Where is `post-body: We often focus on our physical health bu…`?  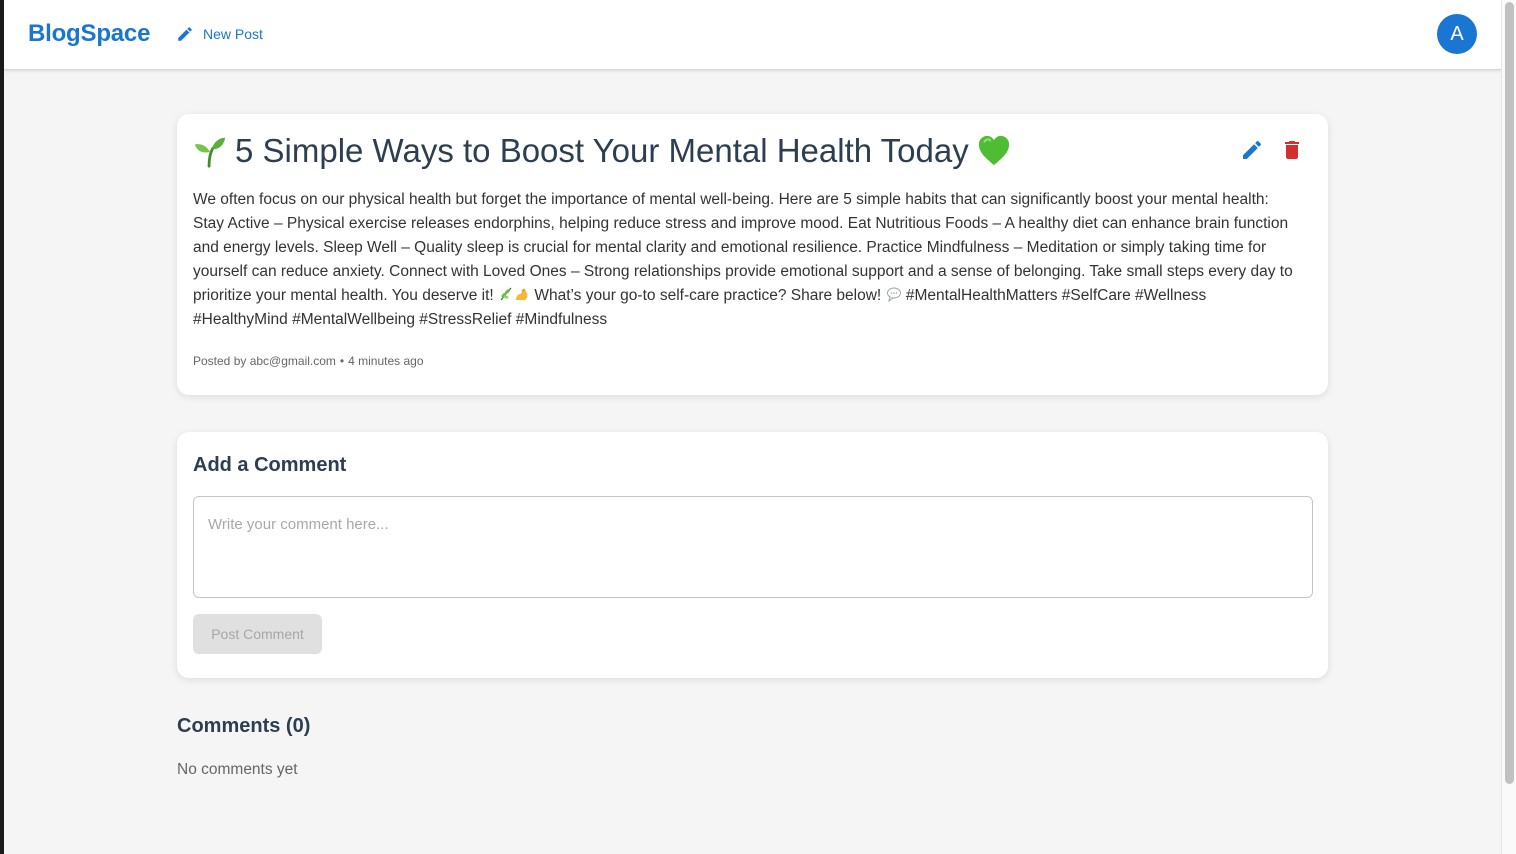 post-body: We often focus on our physical health bu… is located at coordinates (748, 260).